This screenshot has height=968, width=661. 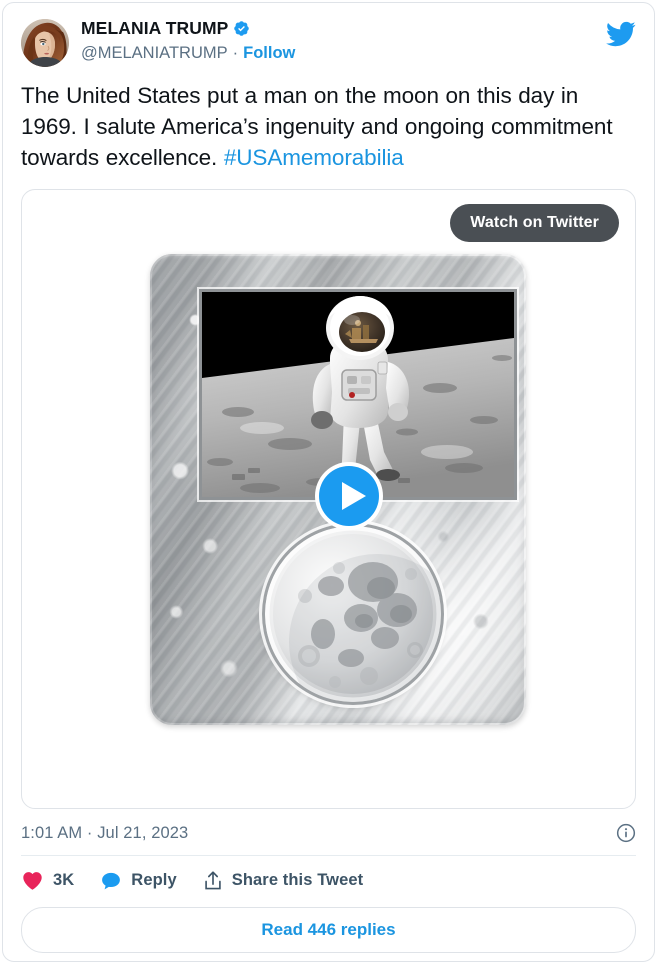 I want to click on reply-label: Reply, so click(x=154, y=880).